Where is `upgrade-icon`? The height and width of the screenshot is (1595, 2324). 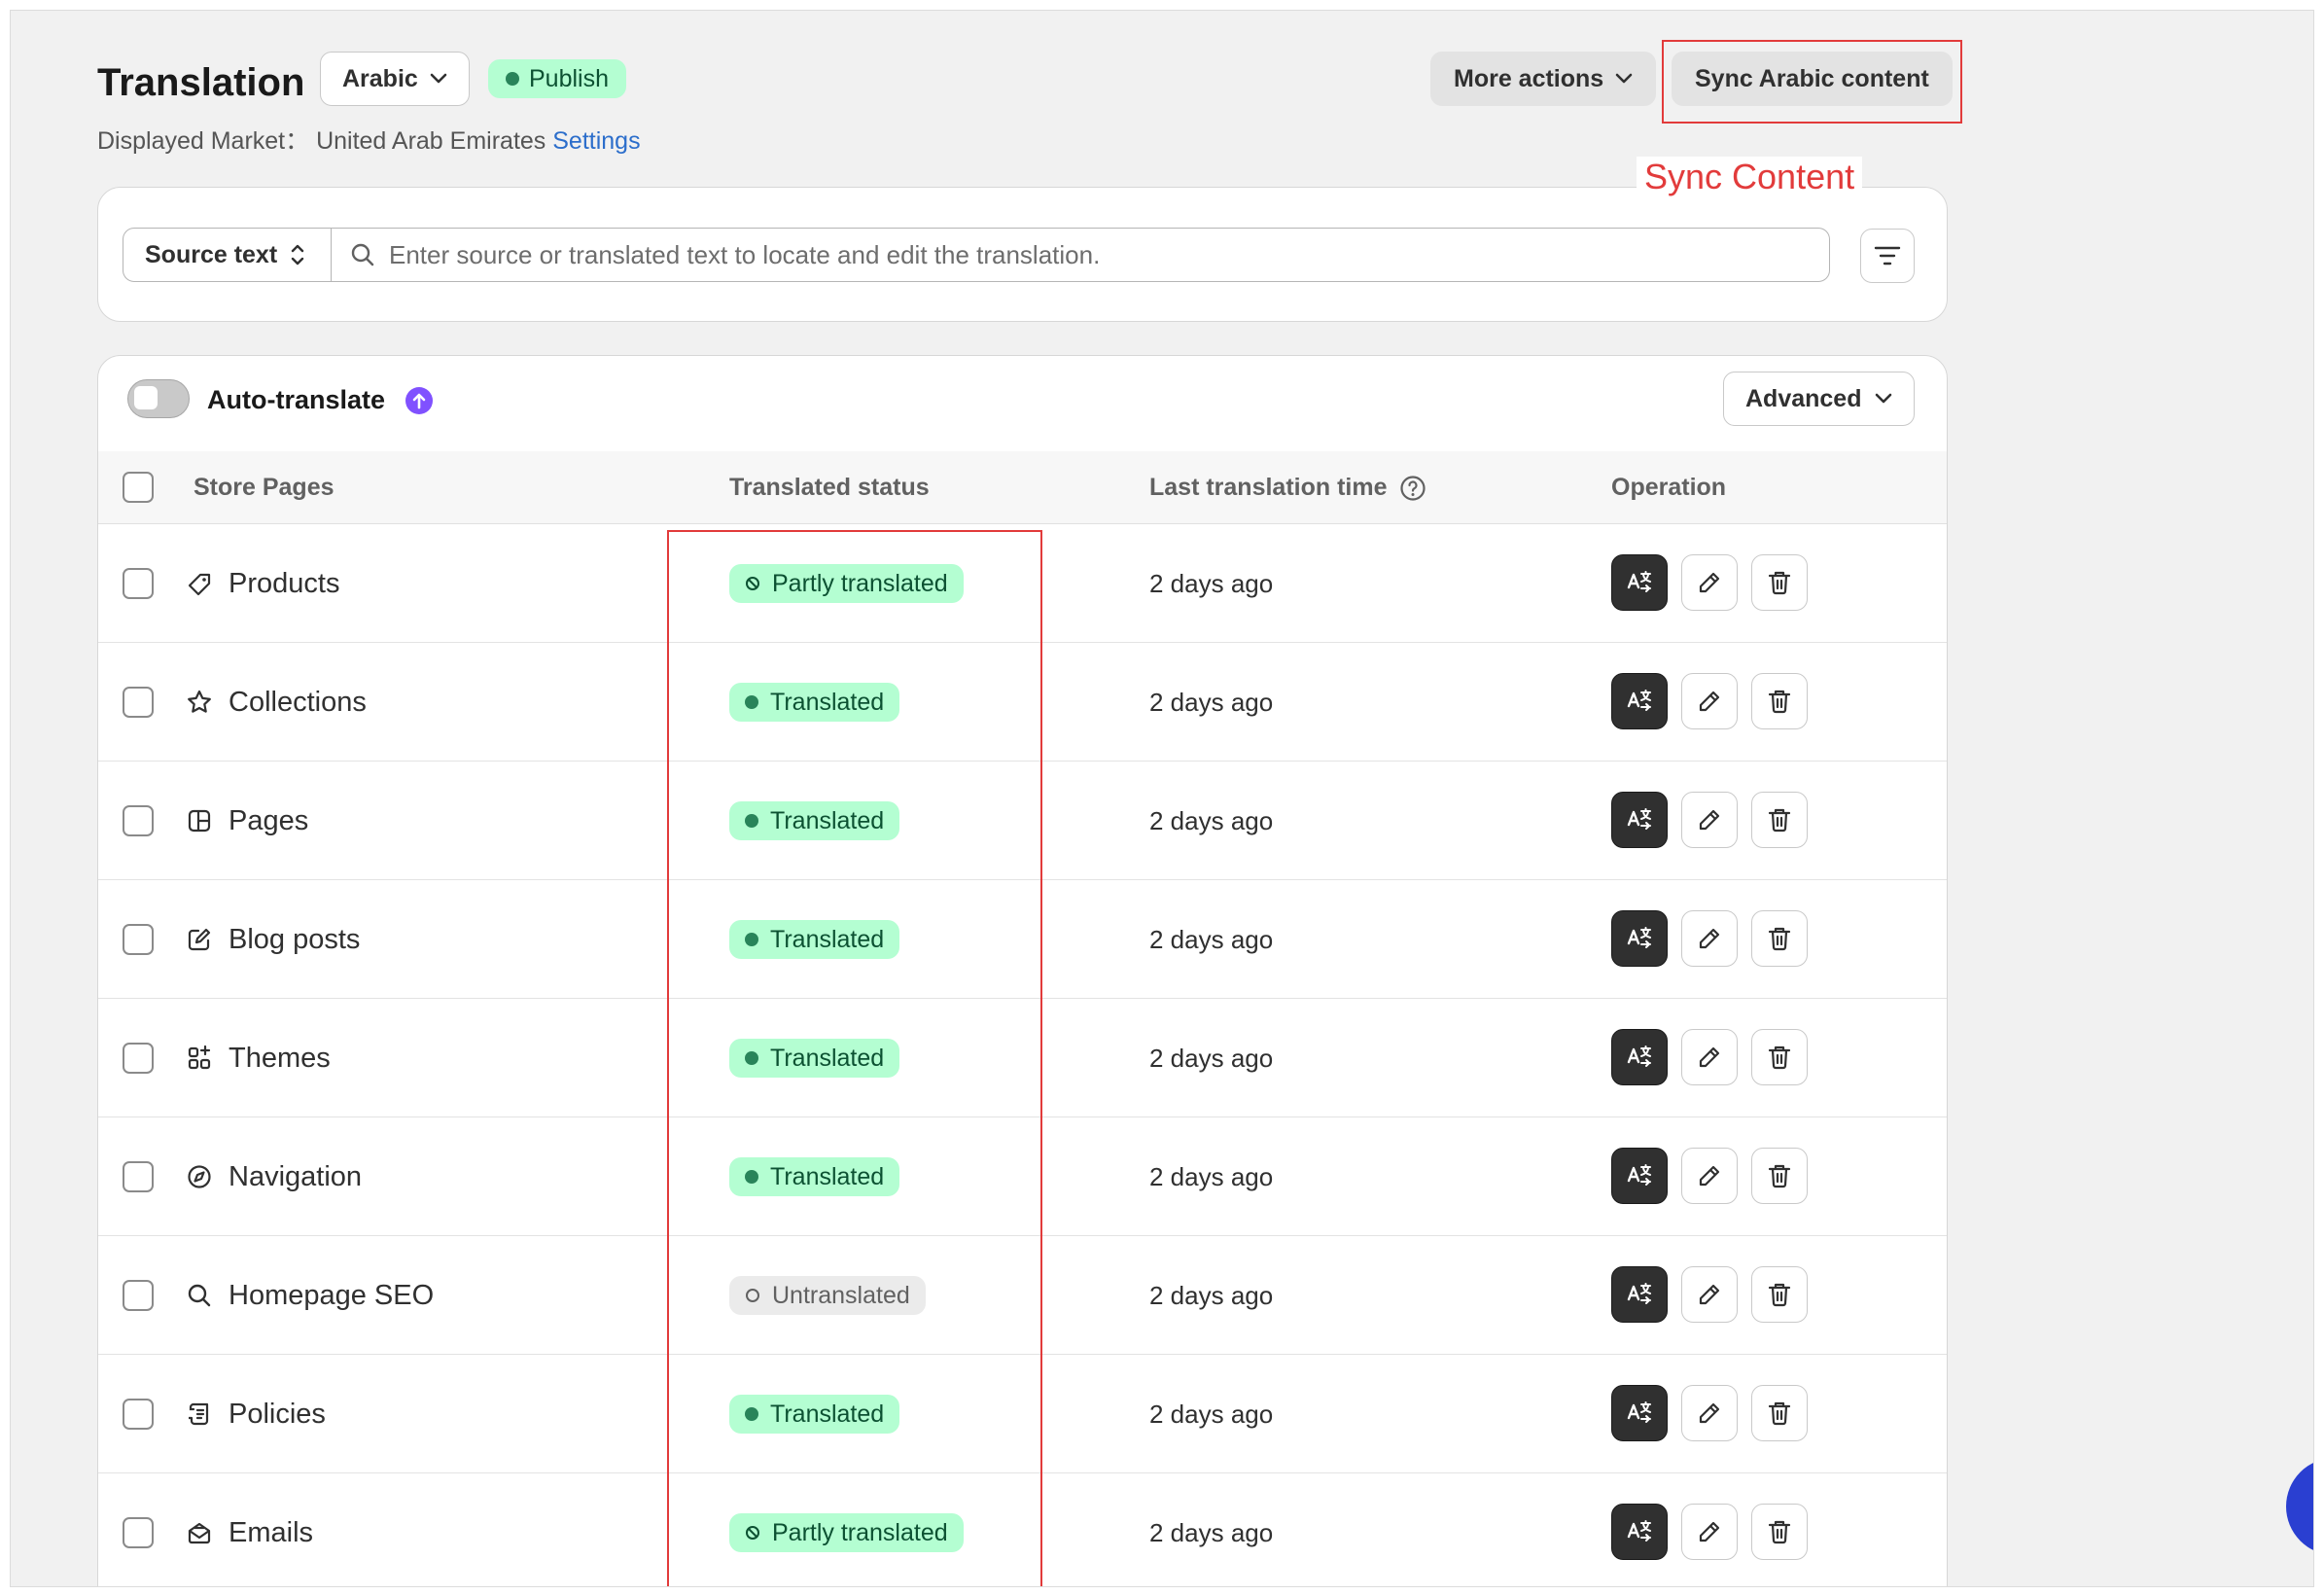
upgrade-icon is located at coordinates (419, 400).